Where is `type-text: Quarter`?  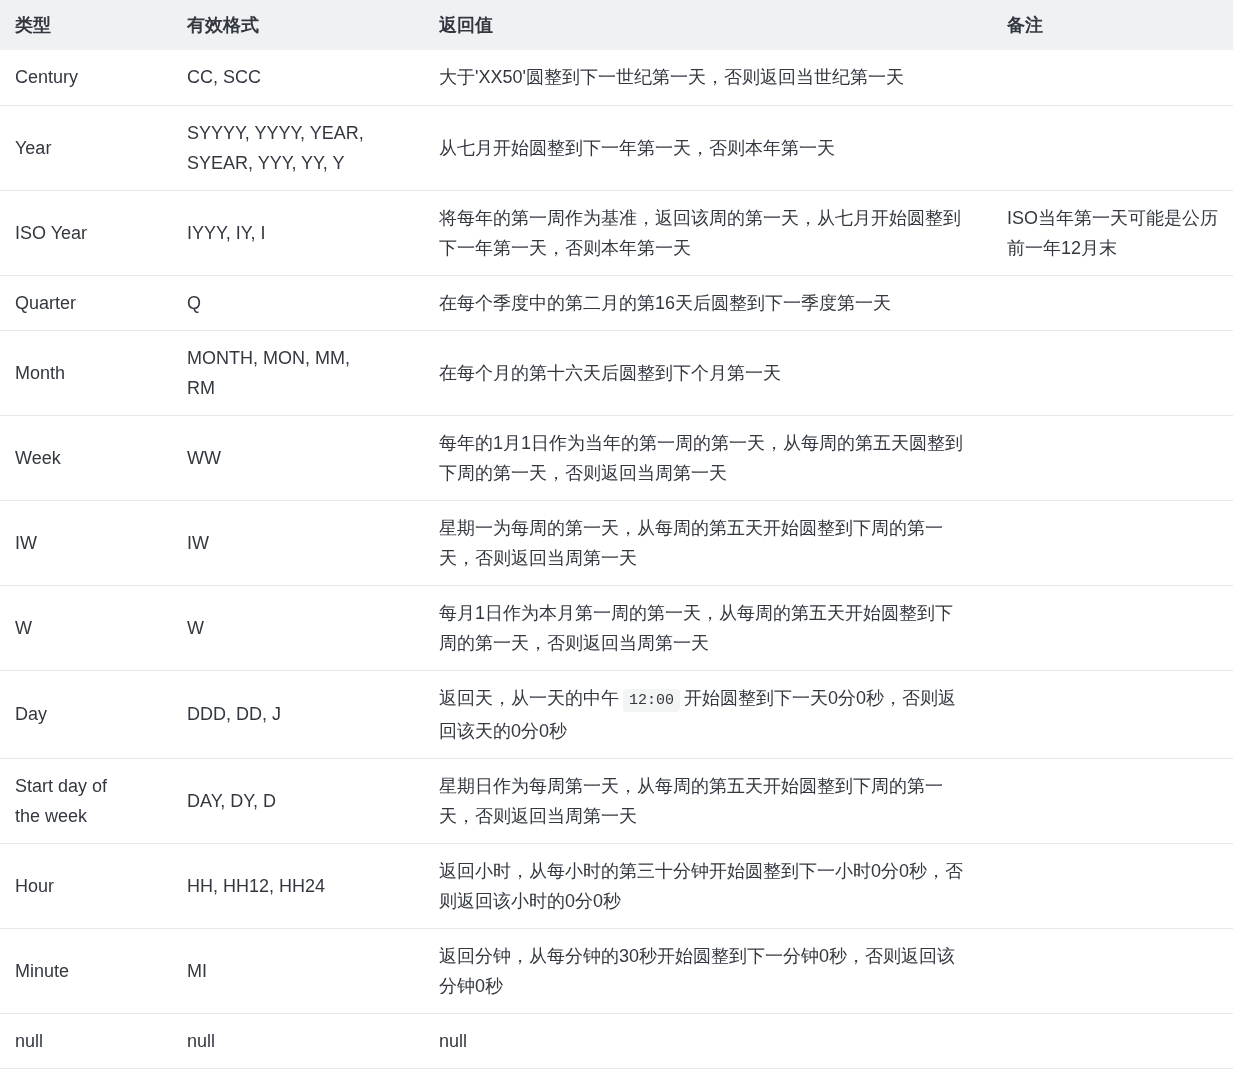 type-text: Quarter is located at coordinates (46, 303).